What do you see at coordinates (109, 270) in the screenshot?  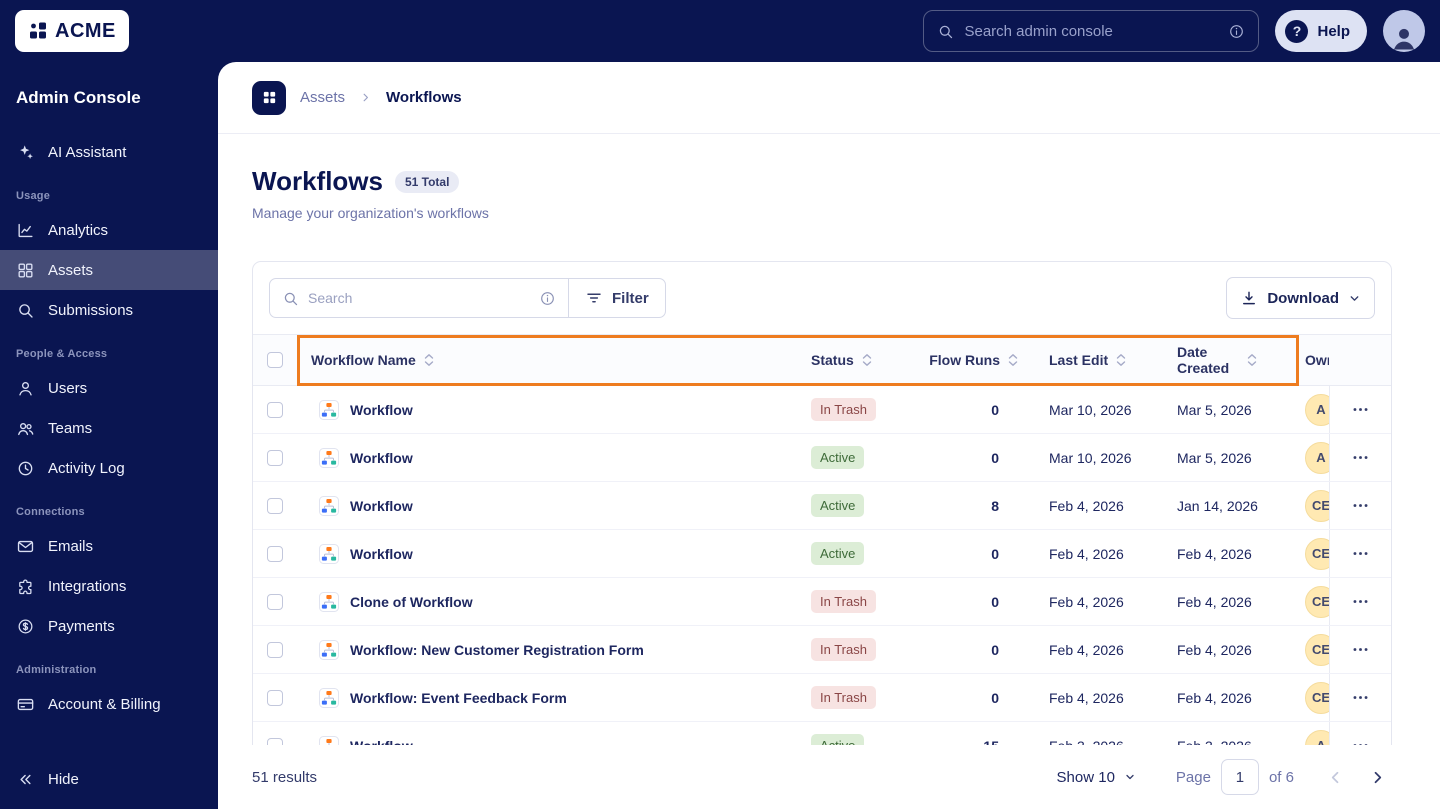 I see `sidebar-item-assets: Assets` at bounding box center [109, 270].